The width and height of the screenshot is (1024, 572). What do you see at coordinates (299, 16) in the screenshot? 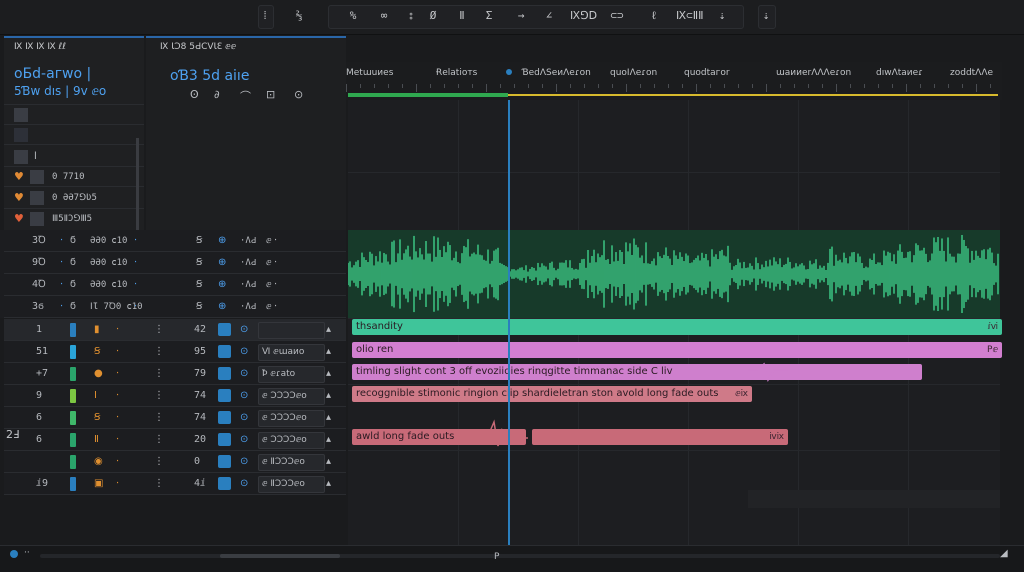
I see `toolbar-tool-1: ⅔` at bounding box center [299, 16].